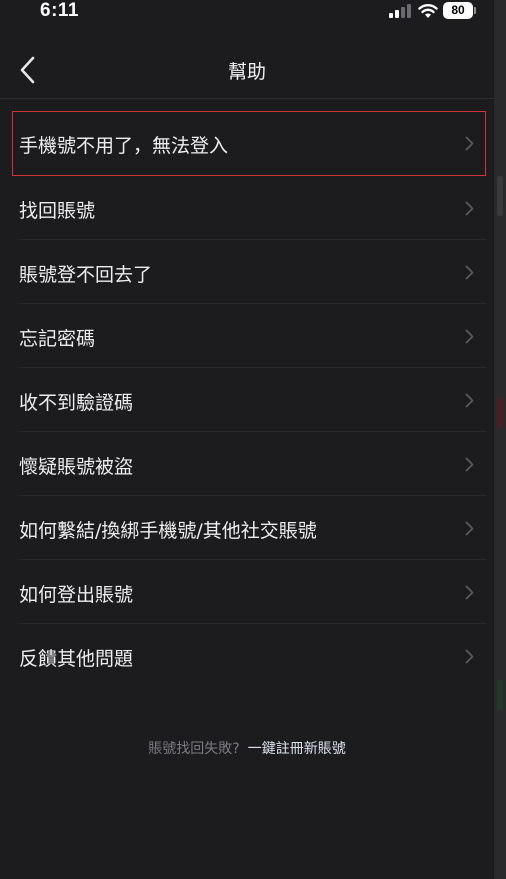 This screenshot has width=506, height=879. Describe the element at coordinates (247, 13) in the screenshot. I see `status-bar: 6:11 80` at that location.